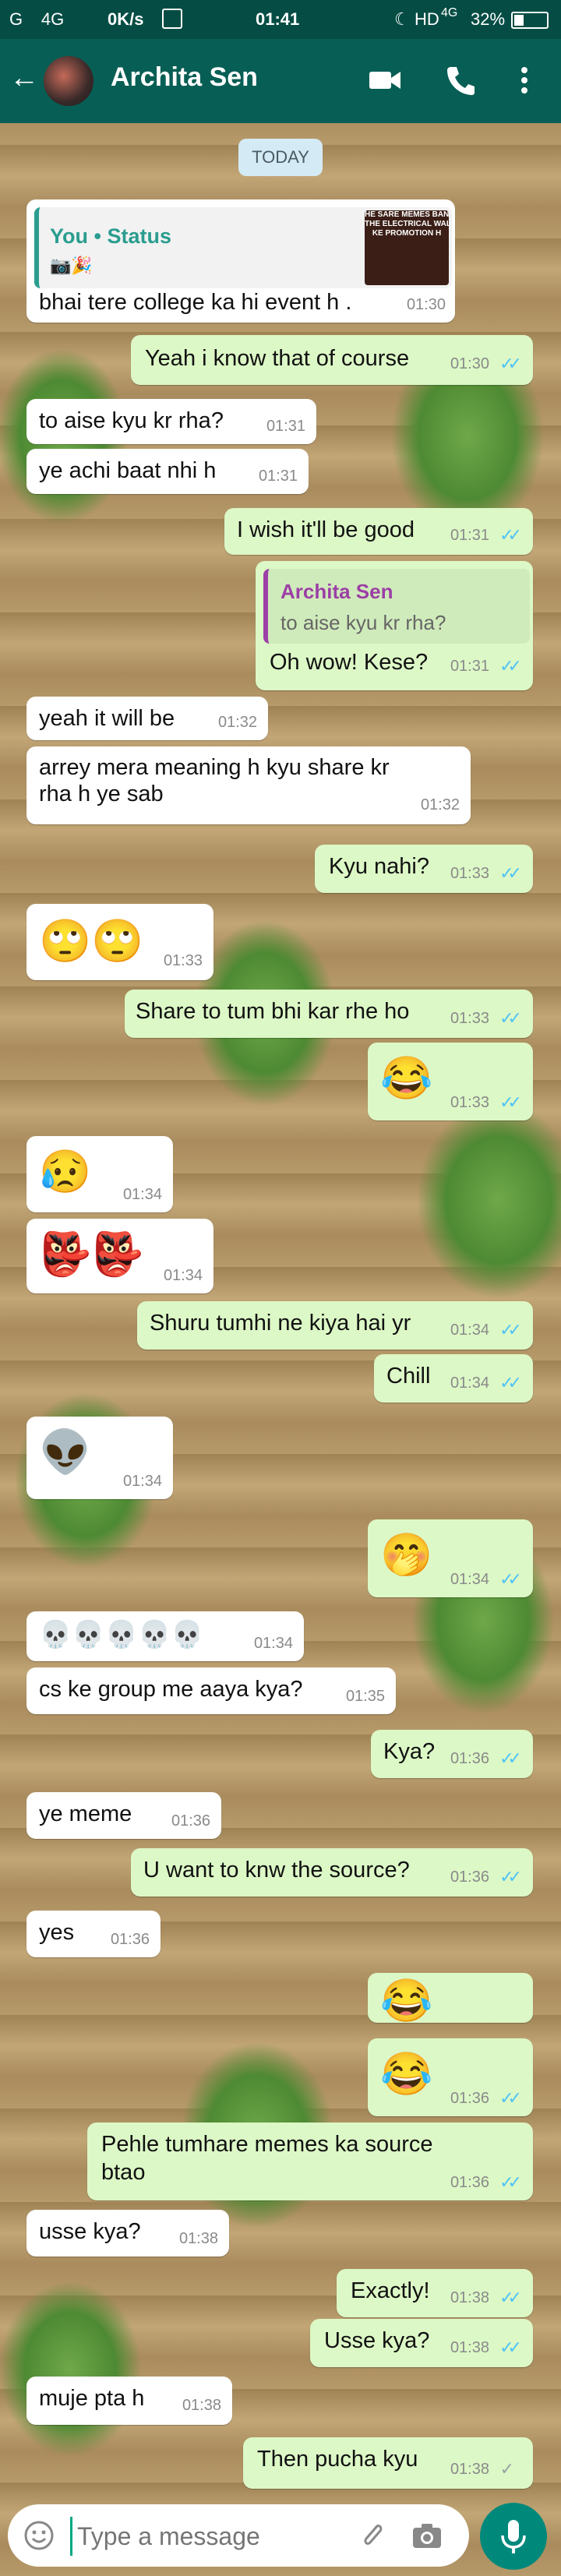  I want to click on message-bubble-outgoing: Chill 01:34 ✓✓, so click(453, 1378).